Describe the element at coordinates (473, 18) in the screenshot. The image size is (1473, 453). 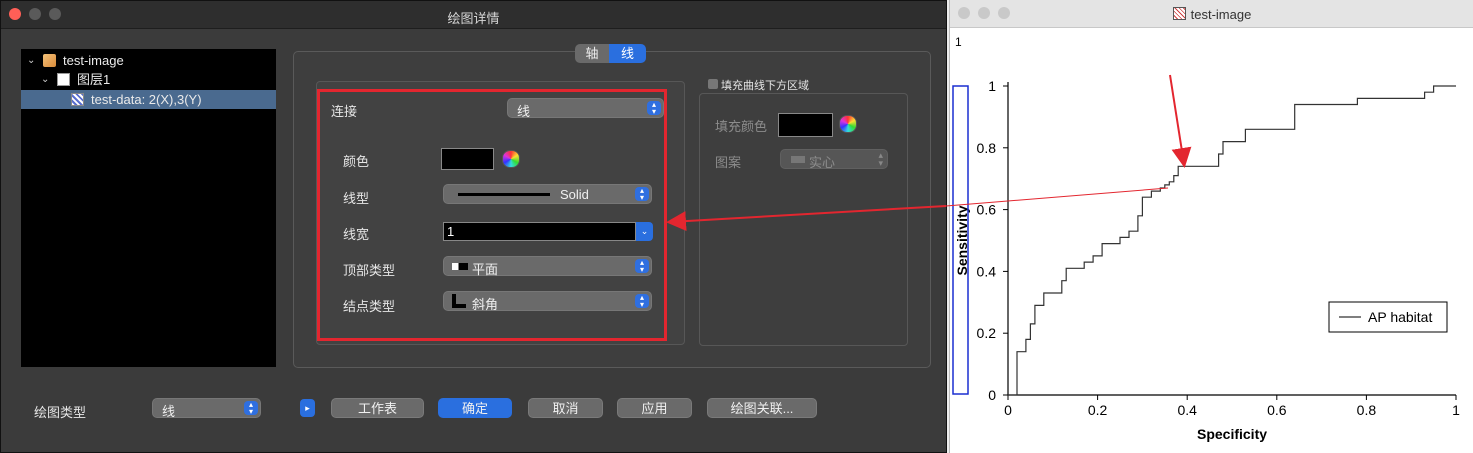
I see `dialog-title: 绘图详情` at that location.